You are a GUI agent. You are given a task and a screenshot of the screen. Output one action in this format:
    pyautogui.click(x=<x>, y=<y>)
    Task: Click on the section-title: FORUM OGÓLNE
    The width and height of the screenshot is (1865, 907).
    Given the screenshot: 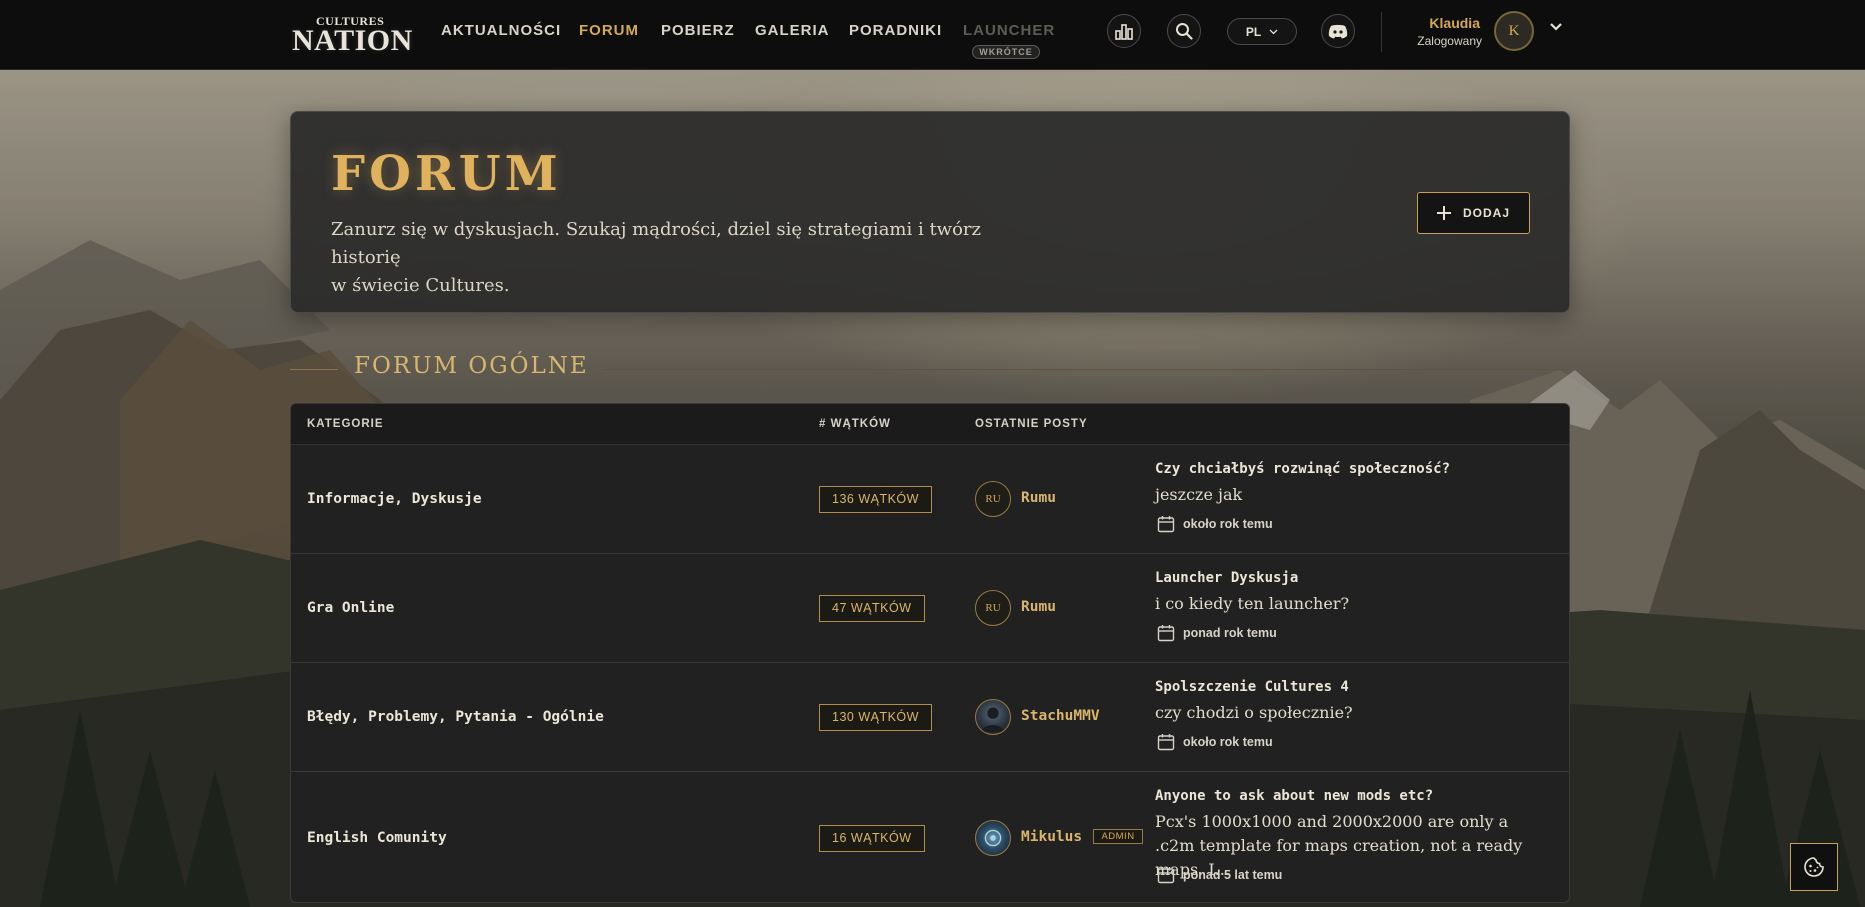 What is the action you would take?
    pyautogui.click(x=471, y=366)
    